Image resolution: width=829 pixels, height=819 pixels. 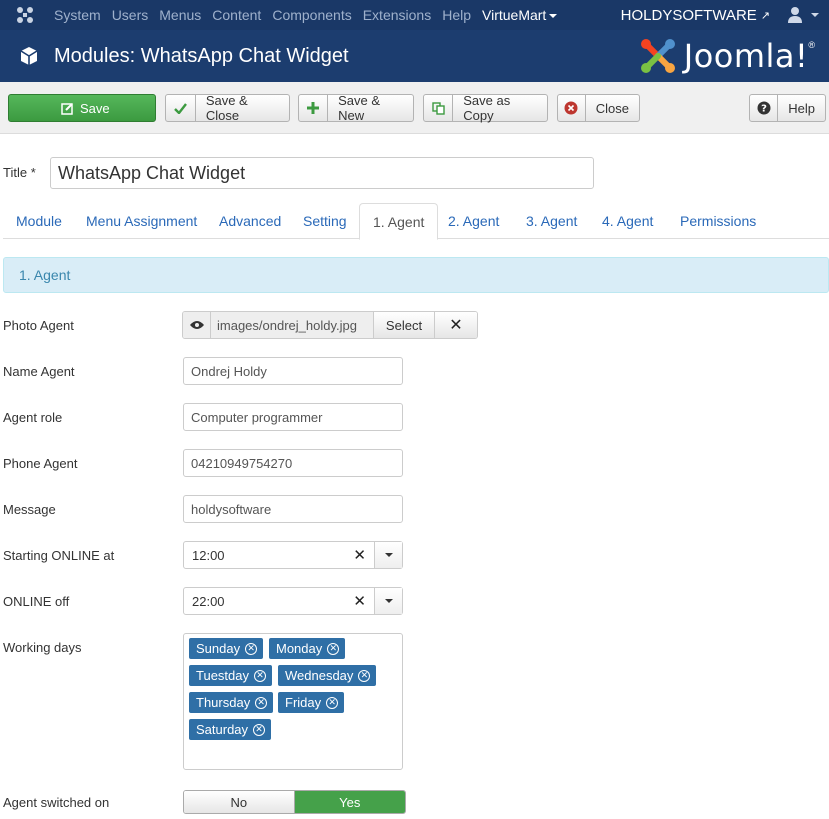 What do you see at coordinates (688, 15) in the screenshot?
I see `site-name: HOLDYSOFTWARE` at bounding box center [688, 15].